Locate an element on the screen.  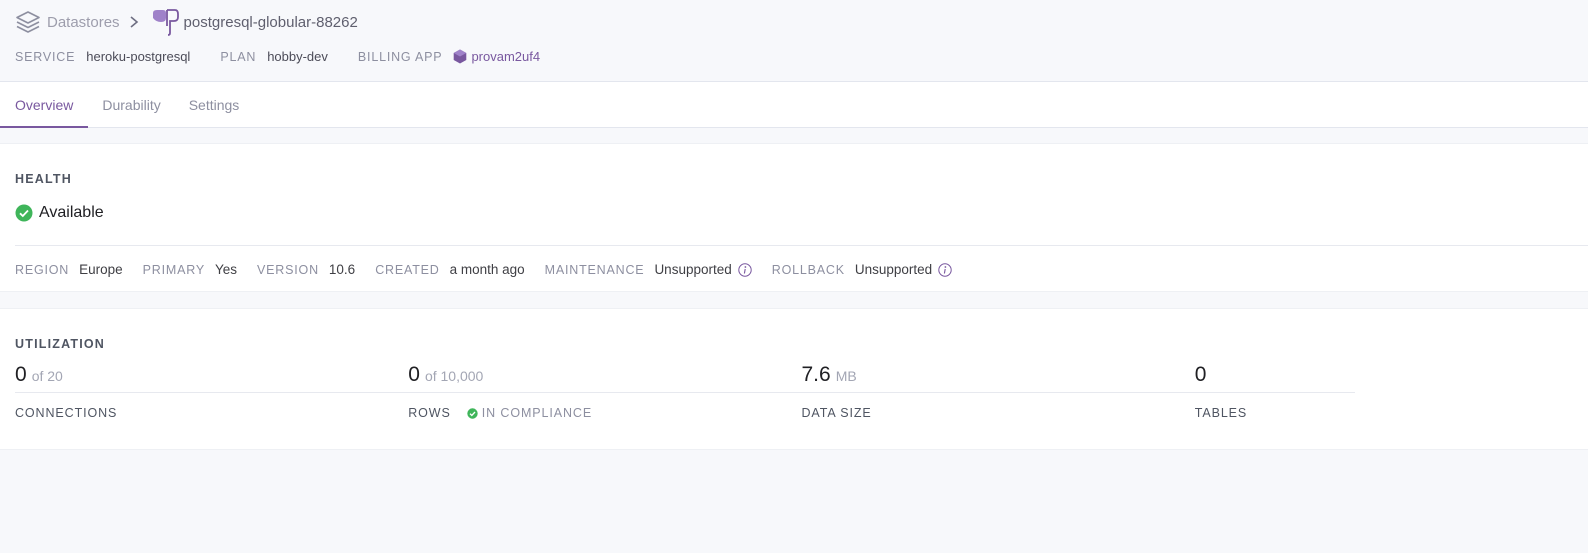
breadcrumb: Datastores postgresql-globular-88262 is located at coordinates (186, 22).